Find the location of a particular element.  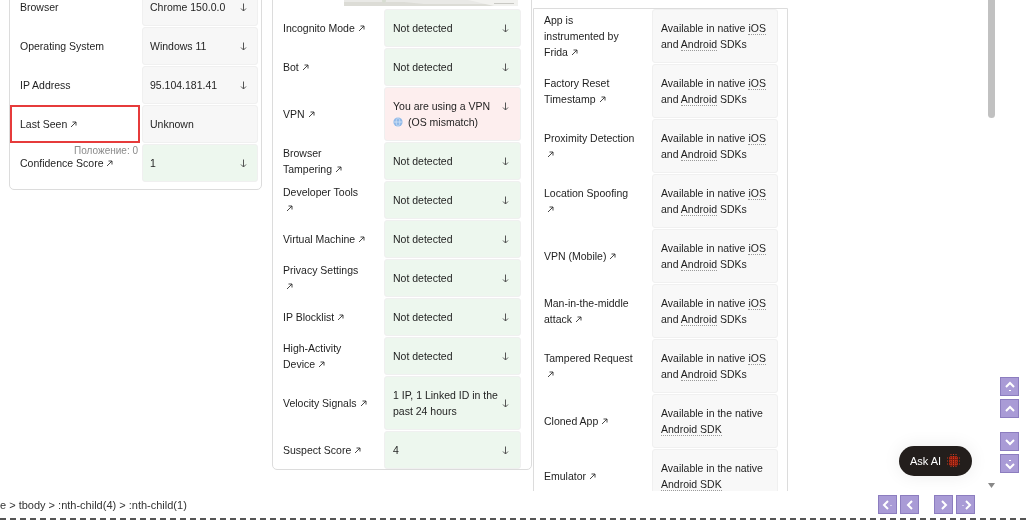

signal-link: Man-in-the-middle attack is located at coordinates (590, 311).